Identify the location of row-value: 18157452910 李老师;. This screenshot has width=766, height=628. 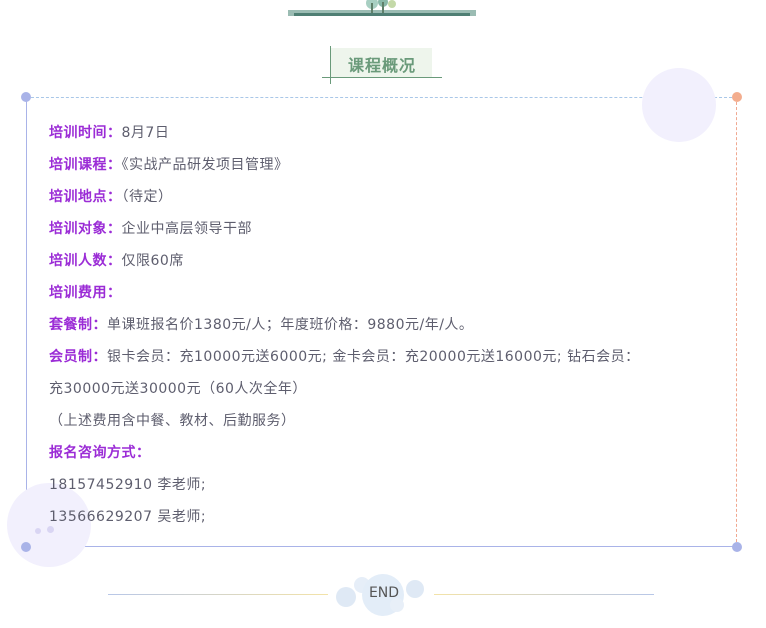
(128, 485).